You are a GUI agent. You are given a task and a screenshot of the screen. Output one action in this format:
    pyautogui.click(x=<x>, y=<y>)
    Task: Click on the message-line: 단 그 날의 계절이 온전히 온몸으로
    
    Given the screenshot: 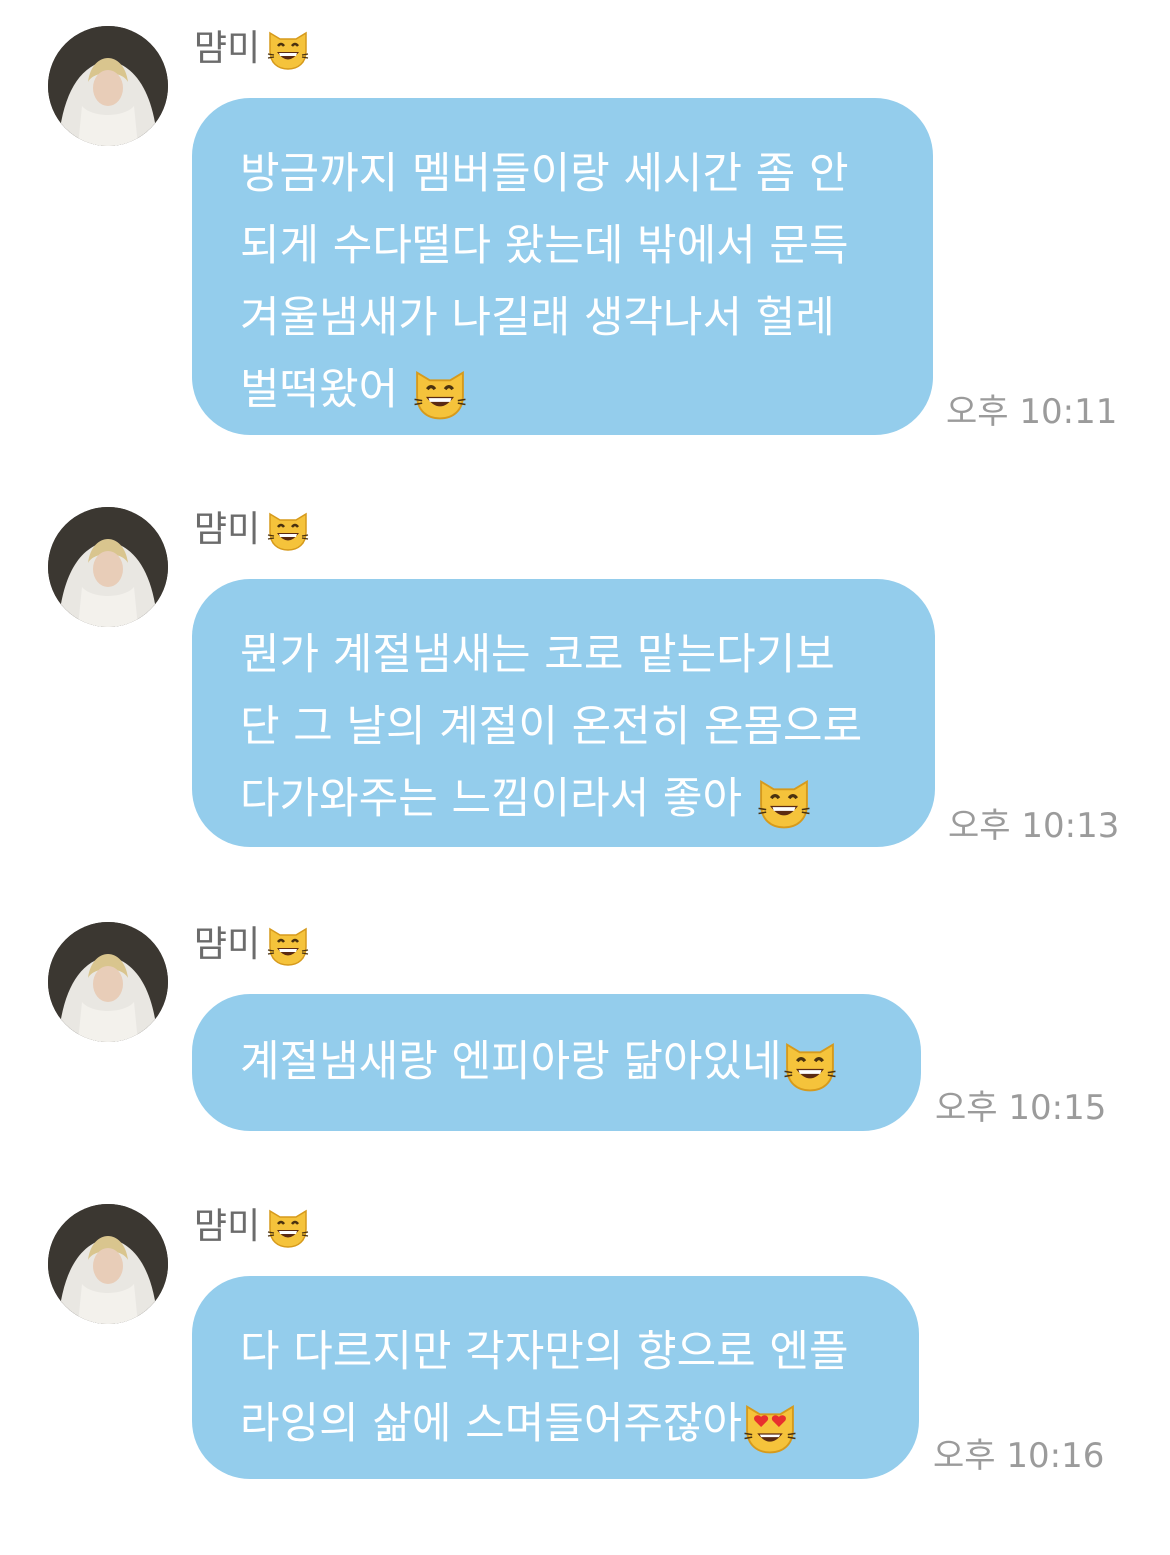 What is the action you would take?
    pyautogui.click(x=551, y=727)
    